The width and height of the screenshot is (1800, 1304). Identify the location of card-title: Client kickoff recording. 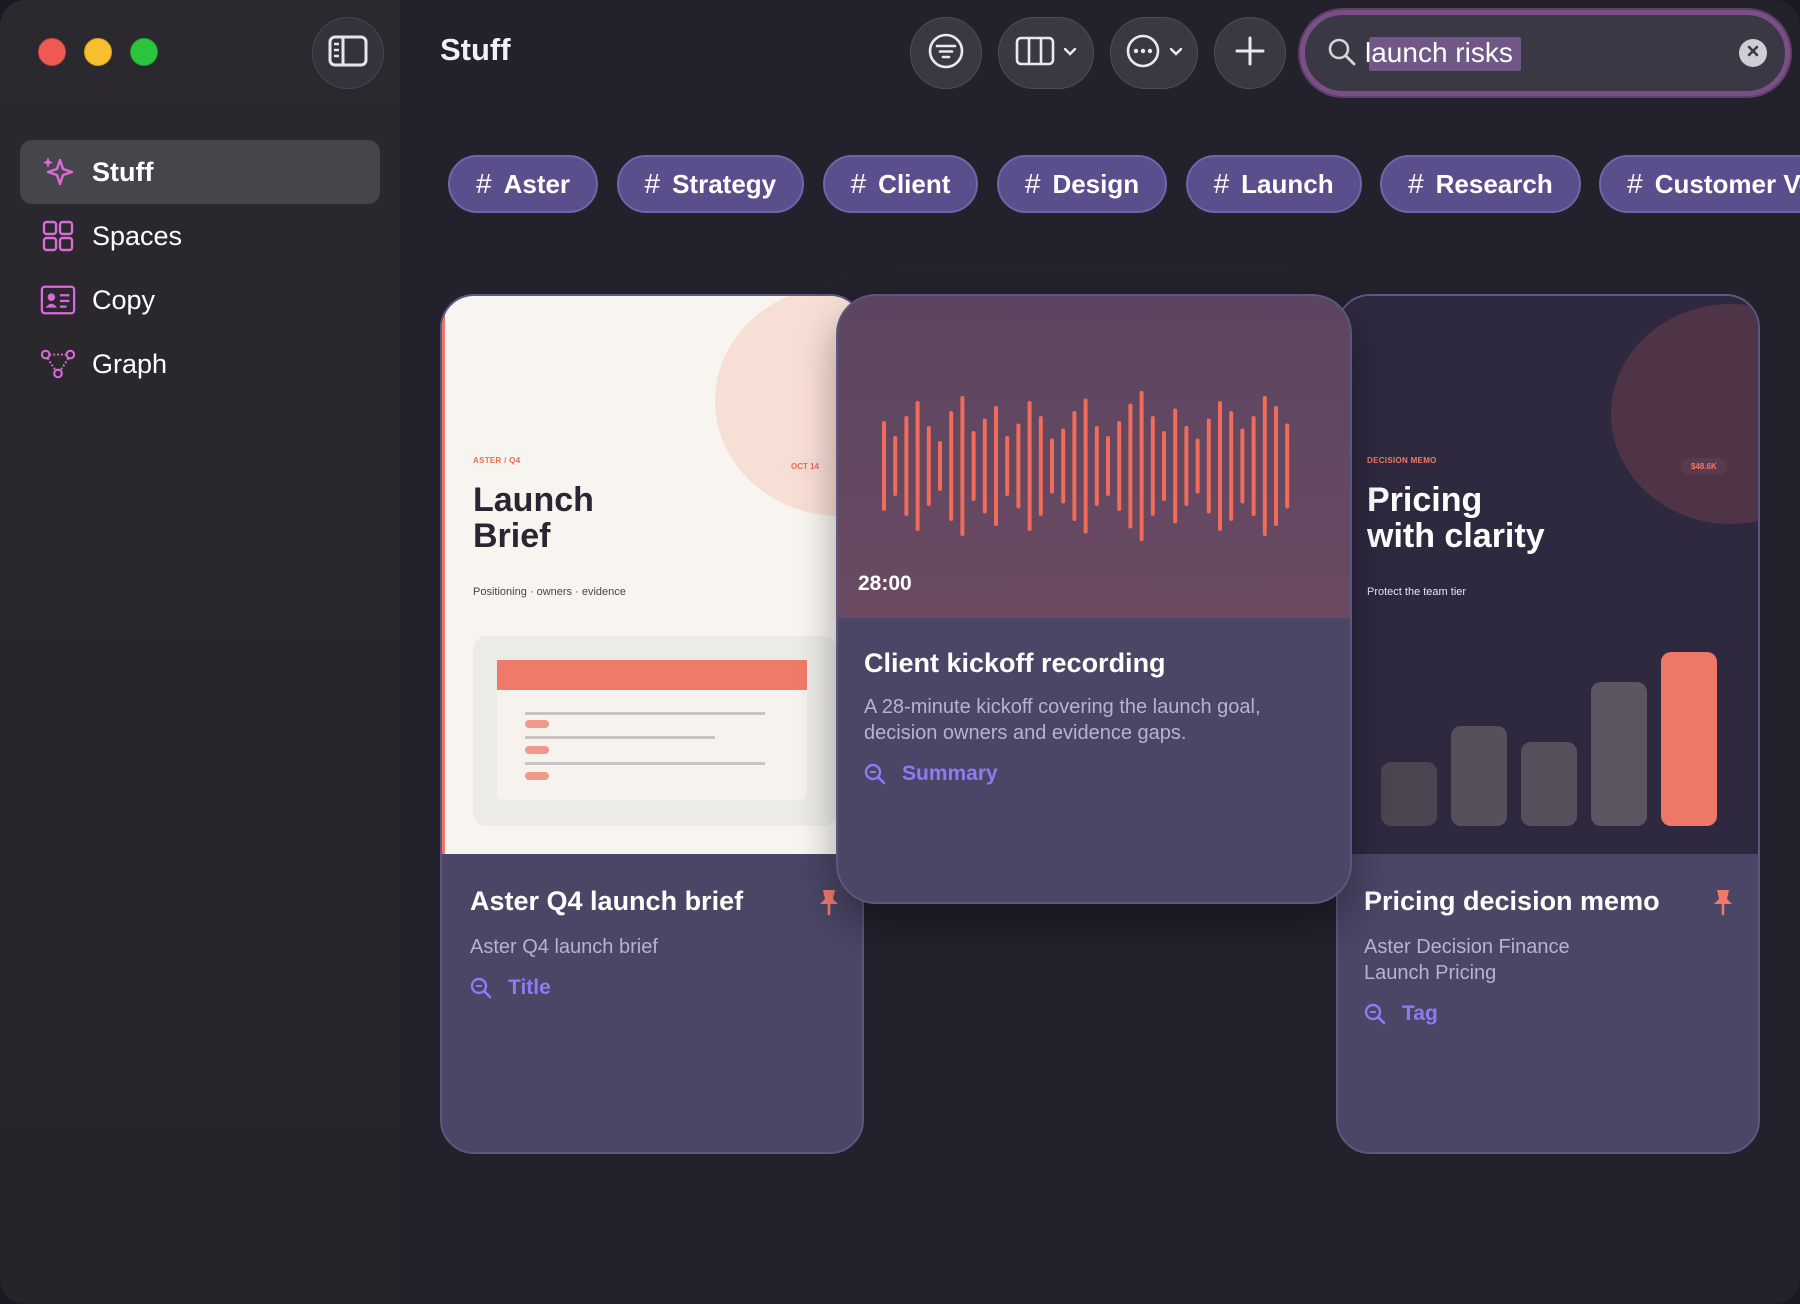
(1015, 663).